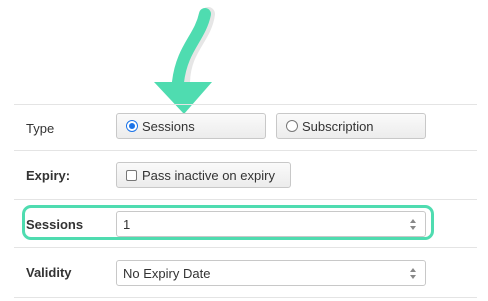  What do you see at coordinates (49, 272) in the screenshot?
I see `validity-label: Validity` at bounding box center [49, 272].